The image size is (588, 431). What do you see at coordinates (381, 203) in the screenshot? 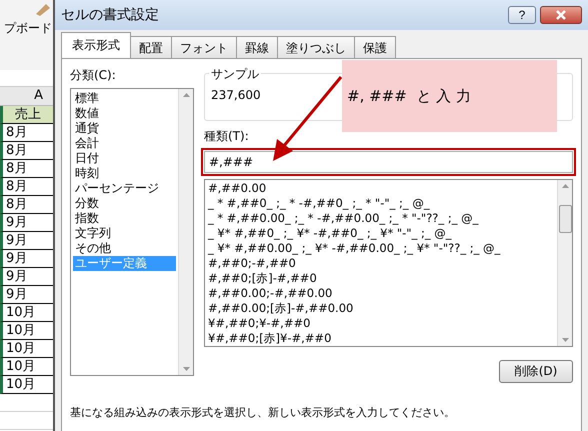
I see `format-item: _ * #,##0_ ;_ * -#,##0_ ;_ * "-"_ ;_ @_` at bounding box center [381, 203].